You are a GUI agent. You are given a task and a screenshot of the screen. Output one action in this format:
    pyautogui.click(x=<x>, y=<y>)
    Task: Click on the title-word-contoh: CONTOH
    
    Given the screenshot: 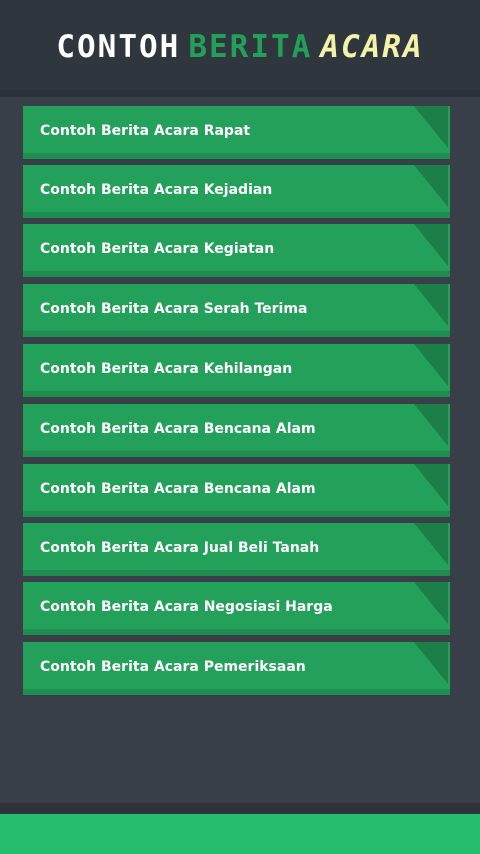 What is the action you would take?
    pyautogui.click(x=118, y=47)
    